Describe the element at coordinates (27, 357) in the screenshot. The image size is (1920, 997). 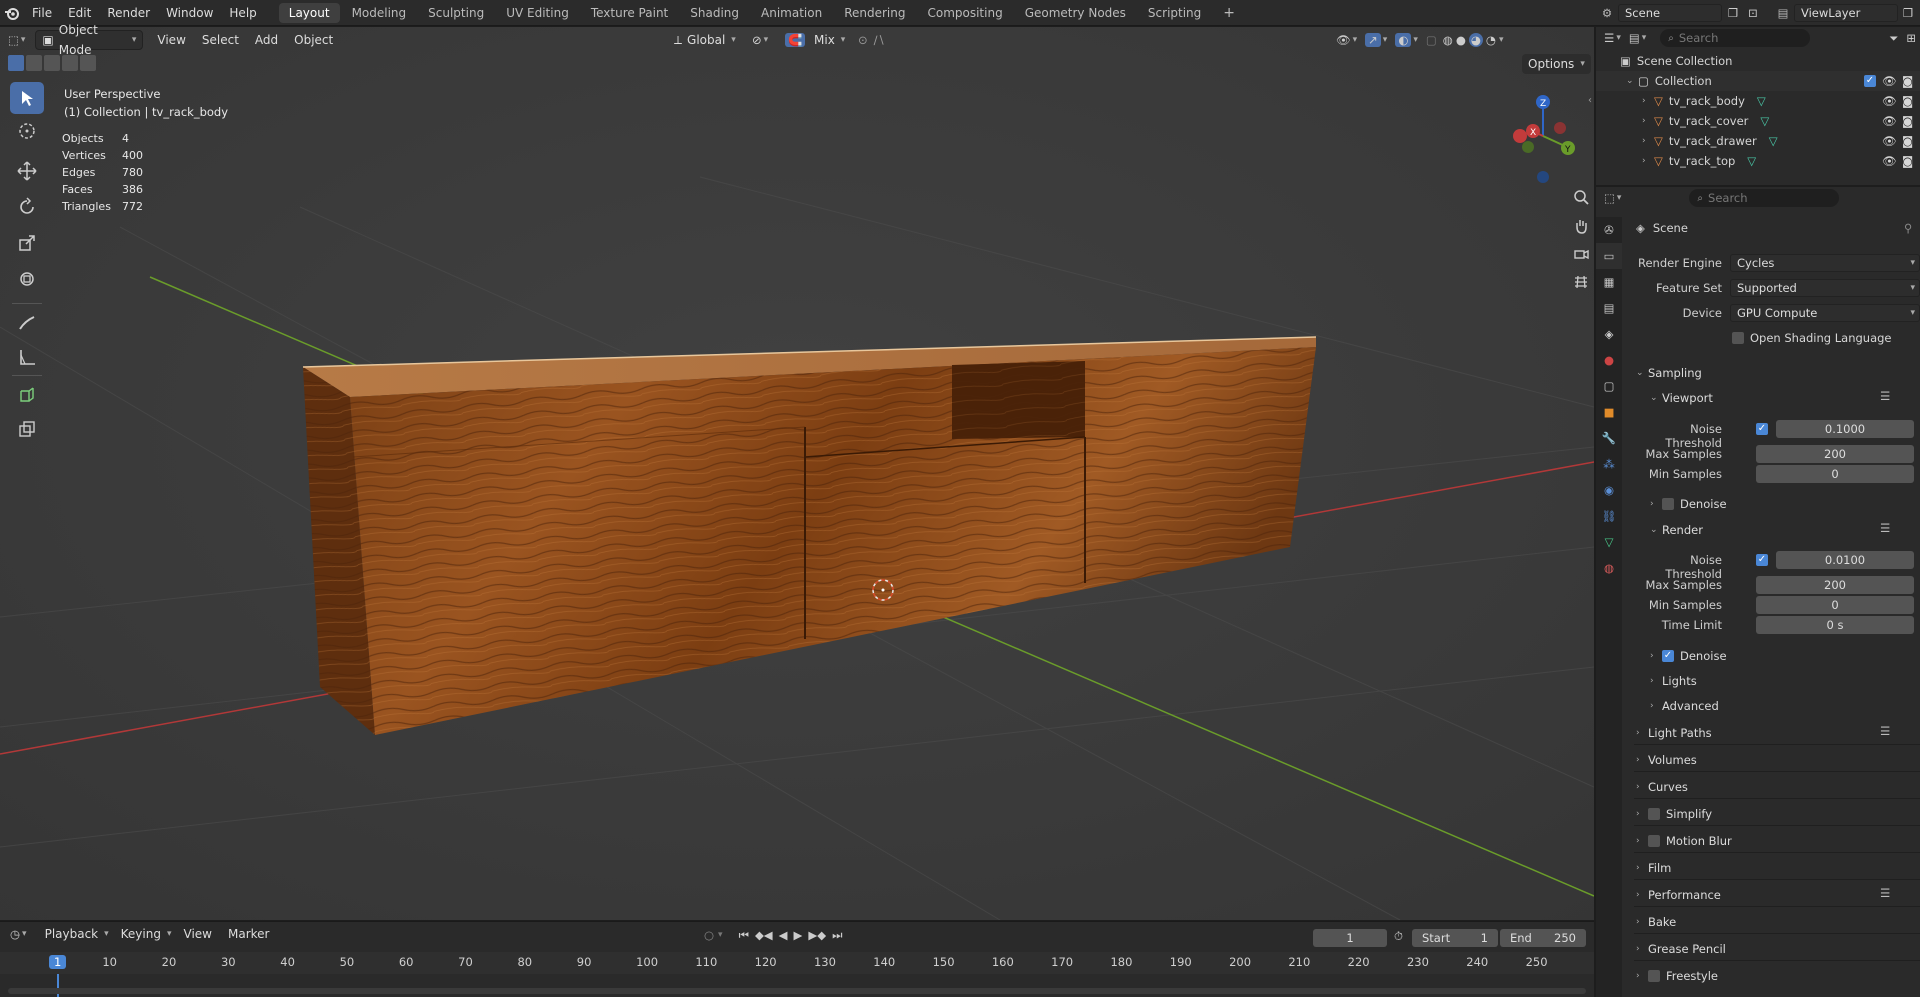
I see `measure-tool-icon` at that location.